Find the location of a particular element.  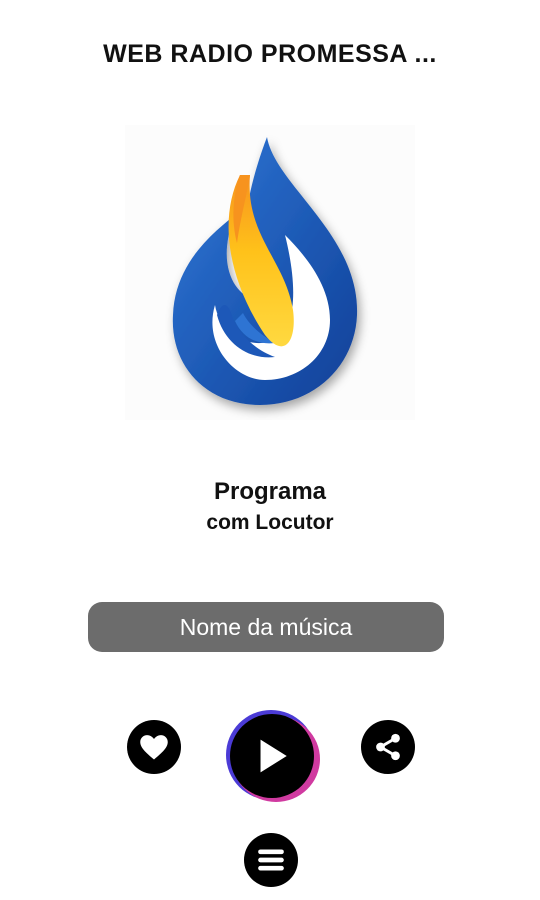

share-button is located at coordinates (388, 747).